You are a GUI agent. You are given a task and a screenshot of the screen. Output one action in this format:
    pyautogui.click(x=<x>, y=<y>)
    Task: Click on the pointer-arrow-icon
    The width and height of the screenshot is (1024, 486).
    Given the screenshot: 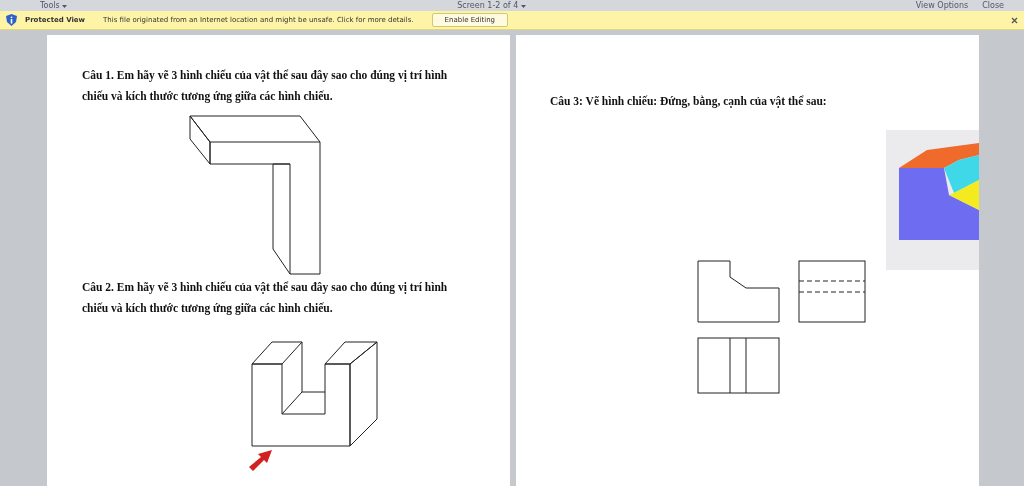 What is the action you would take?
    pyautogui.click(x=260, y=460)
    